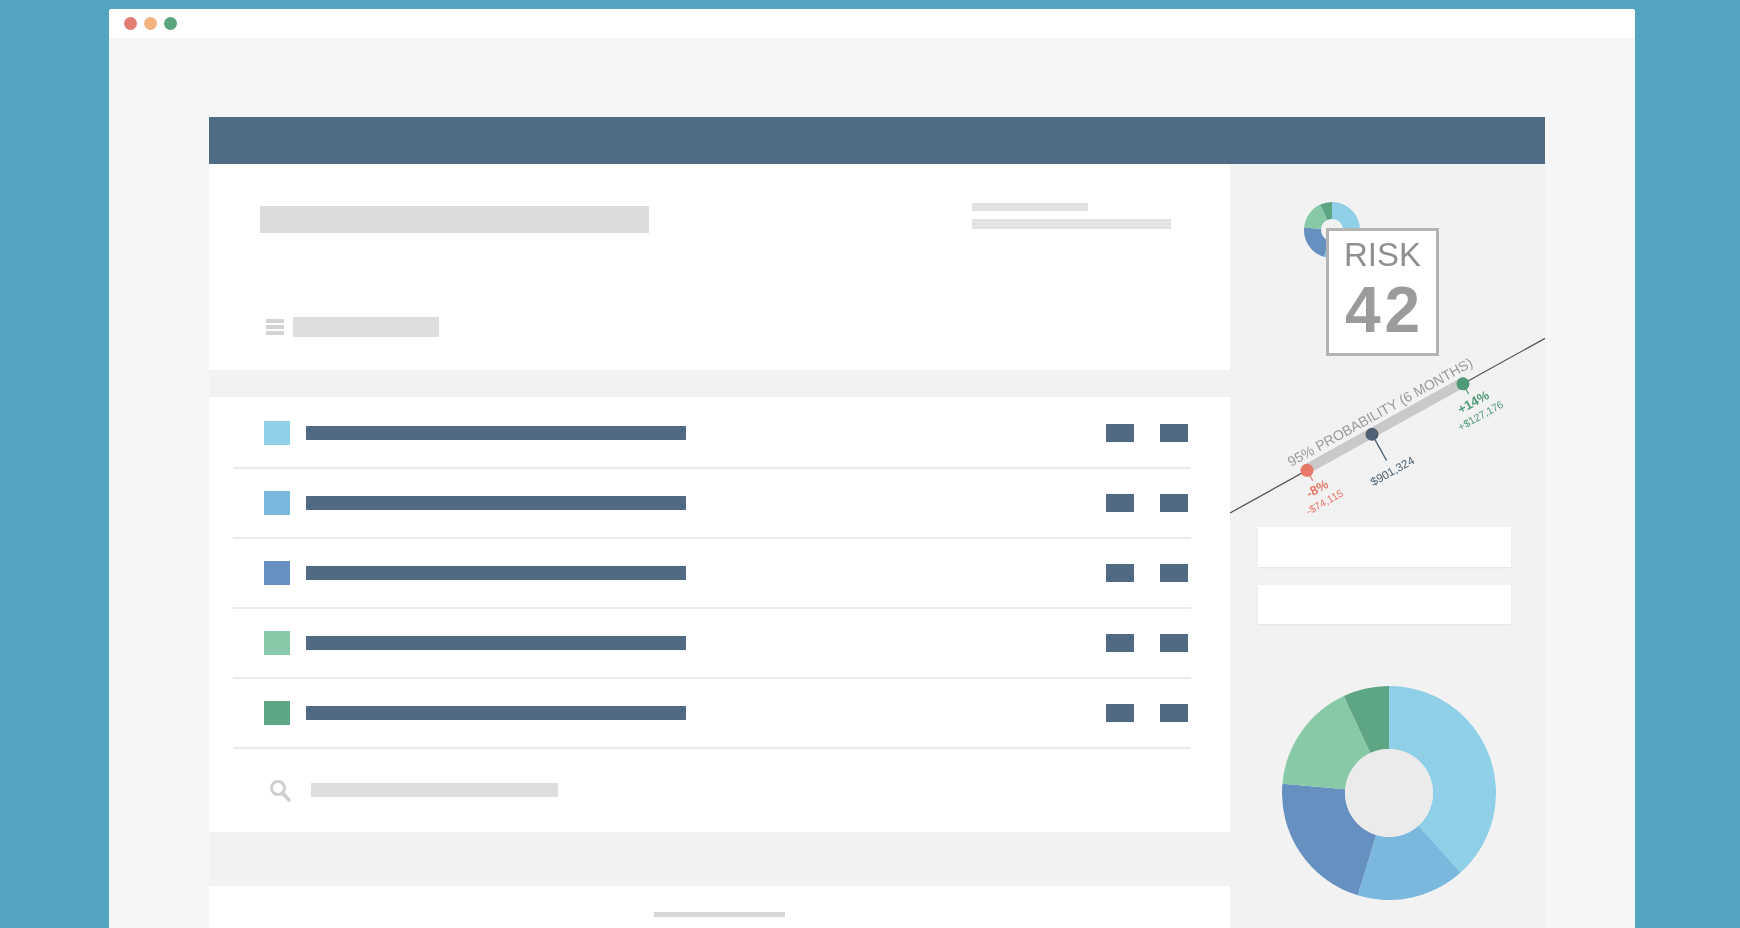 Image resolution: width=1740 pixels, height=928 pixels. What do you see at coordinates (275, 327) in the screenshot?
I see `list-icon` at bounding box center [275, 327].